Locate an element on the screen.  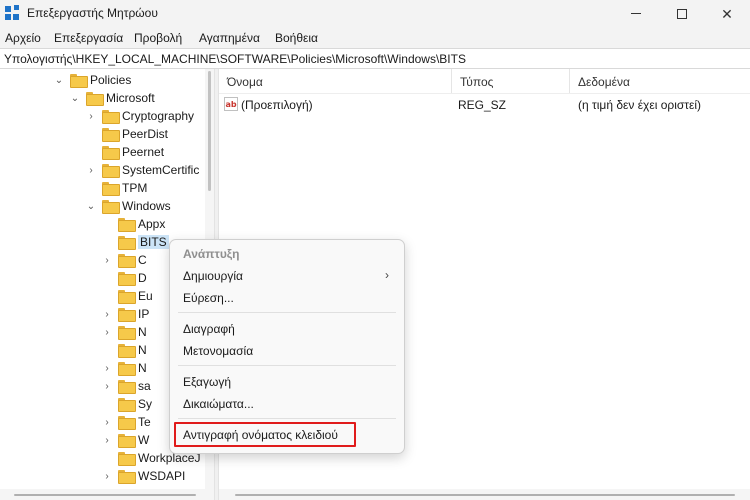
tree-item-label: C is located at coordinates (142, 260).